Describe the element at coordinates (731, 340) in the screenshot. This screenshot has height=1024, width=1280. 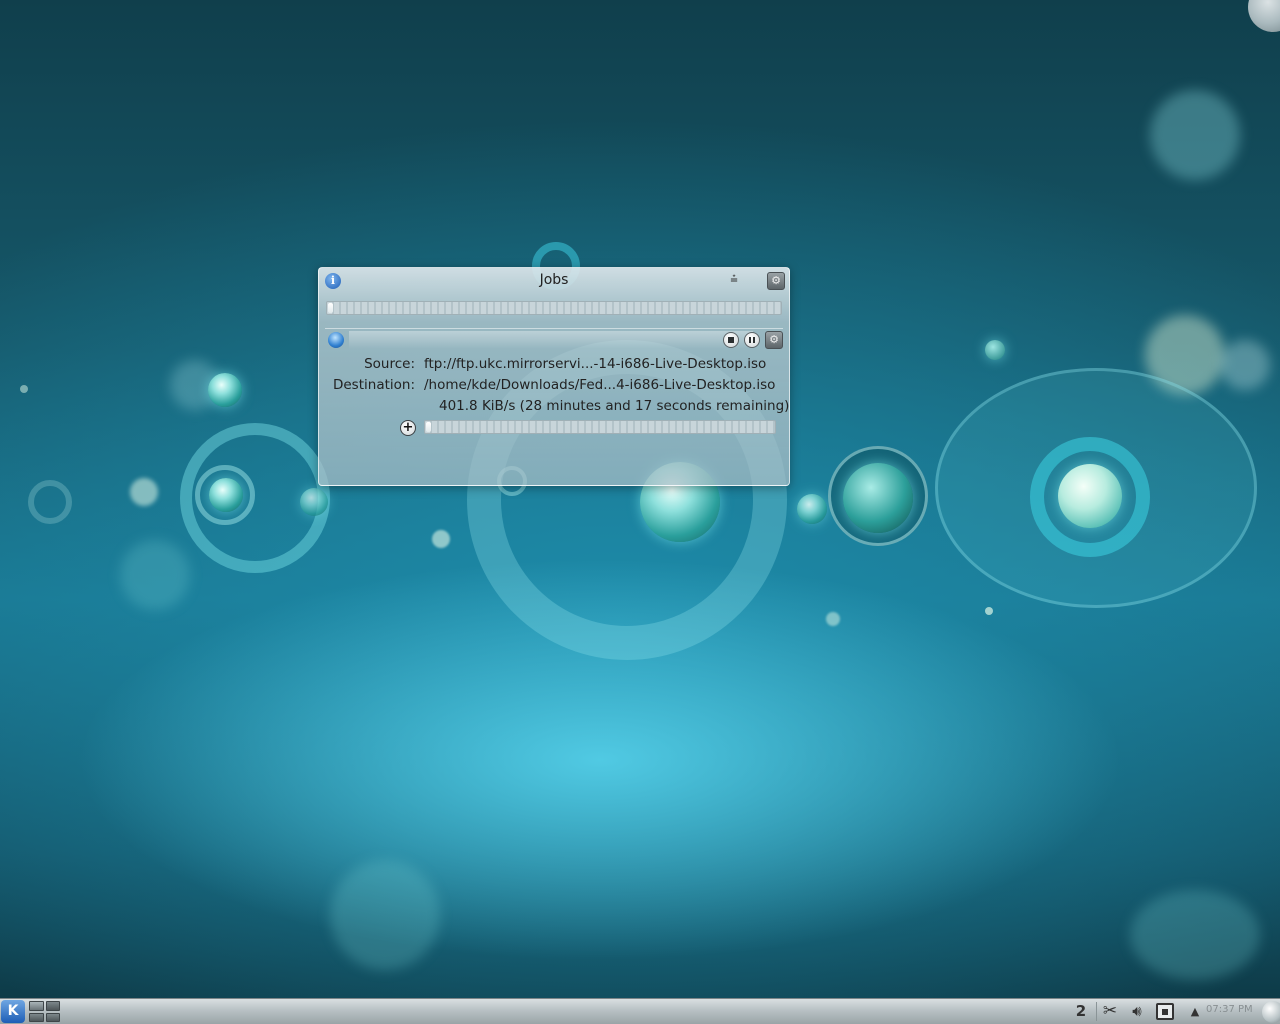
I see `stop-button` at that location.